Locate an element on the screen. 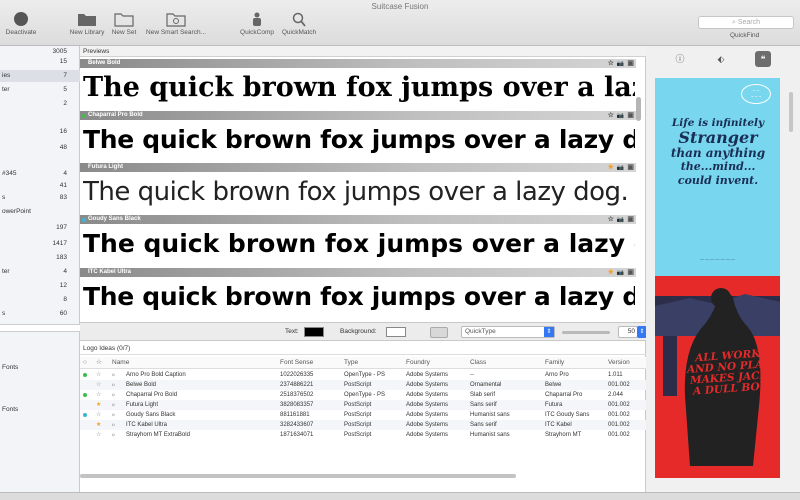 Image resolution: width=800 pixels, height=500 pixels. quote-icon: ❝ is located at coordinates (763, 59).